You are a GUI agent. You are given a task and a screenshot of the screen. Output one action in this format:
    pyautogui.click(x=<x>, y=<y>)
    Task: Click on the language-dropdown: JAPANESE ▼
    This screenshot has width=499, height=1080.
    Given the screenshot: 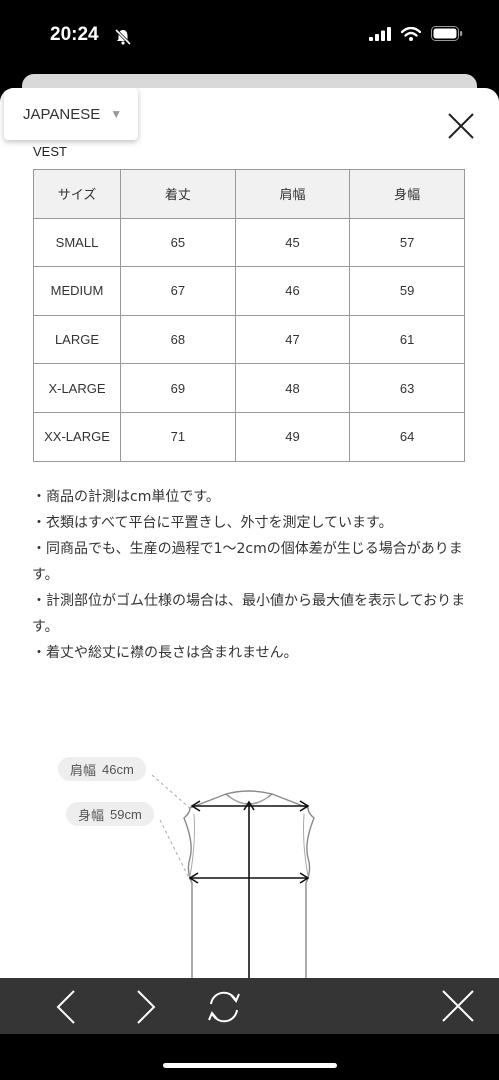 What is the action you would take?
    pyautogui.click(x=71, y=114)
    